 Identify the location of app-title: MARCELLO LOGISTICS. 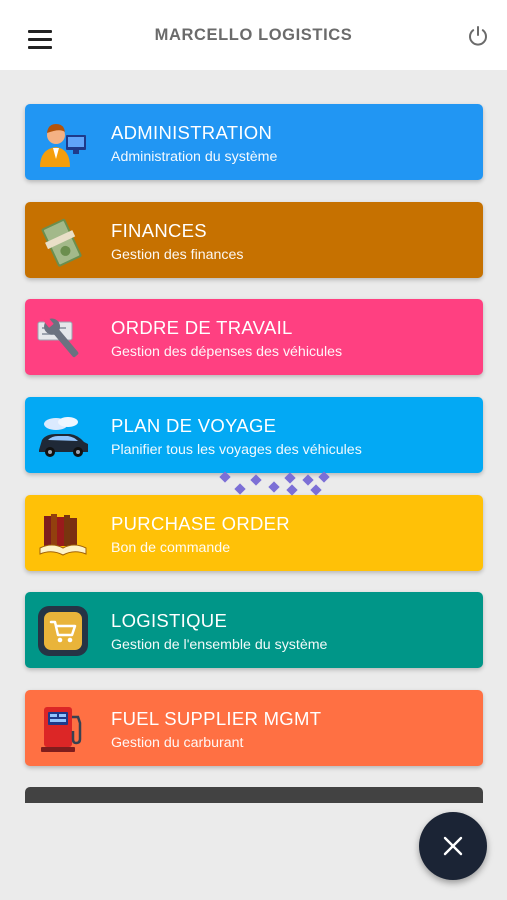
(253, 35).